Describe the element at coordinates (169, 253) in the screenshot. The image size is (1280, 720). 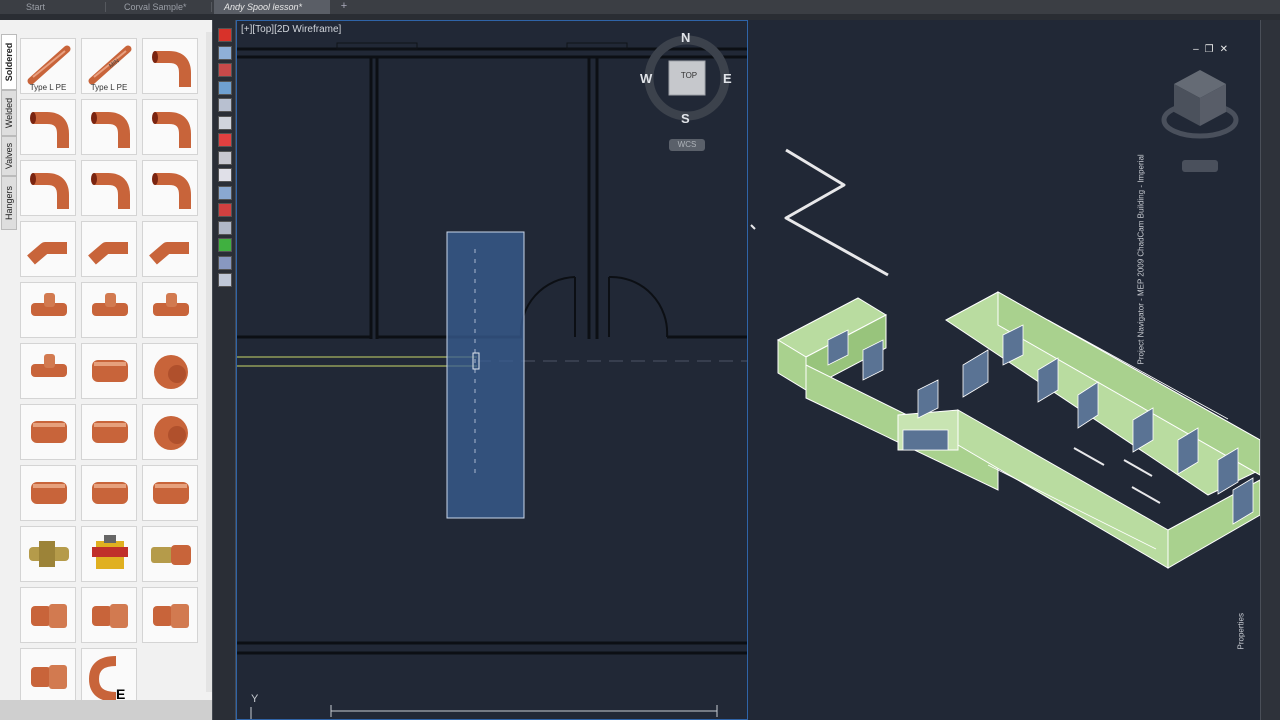
I see `elbow-45-street-icon` at that location.